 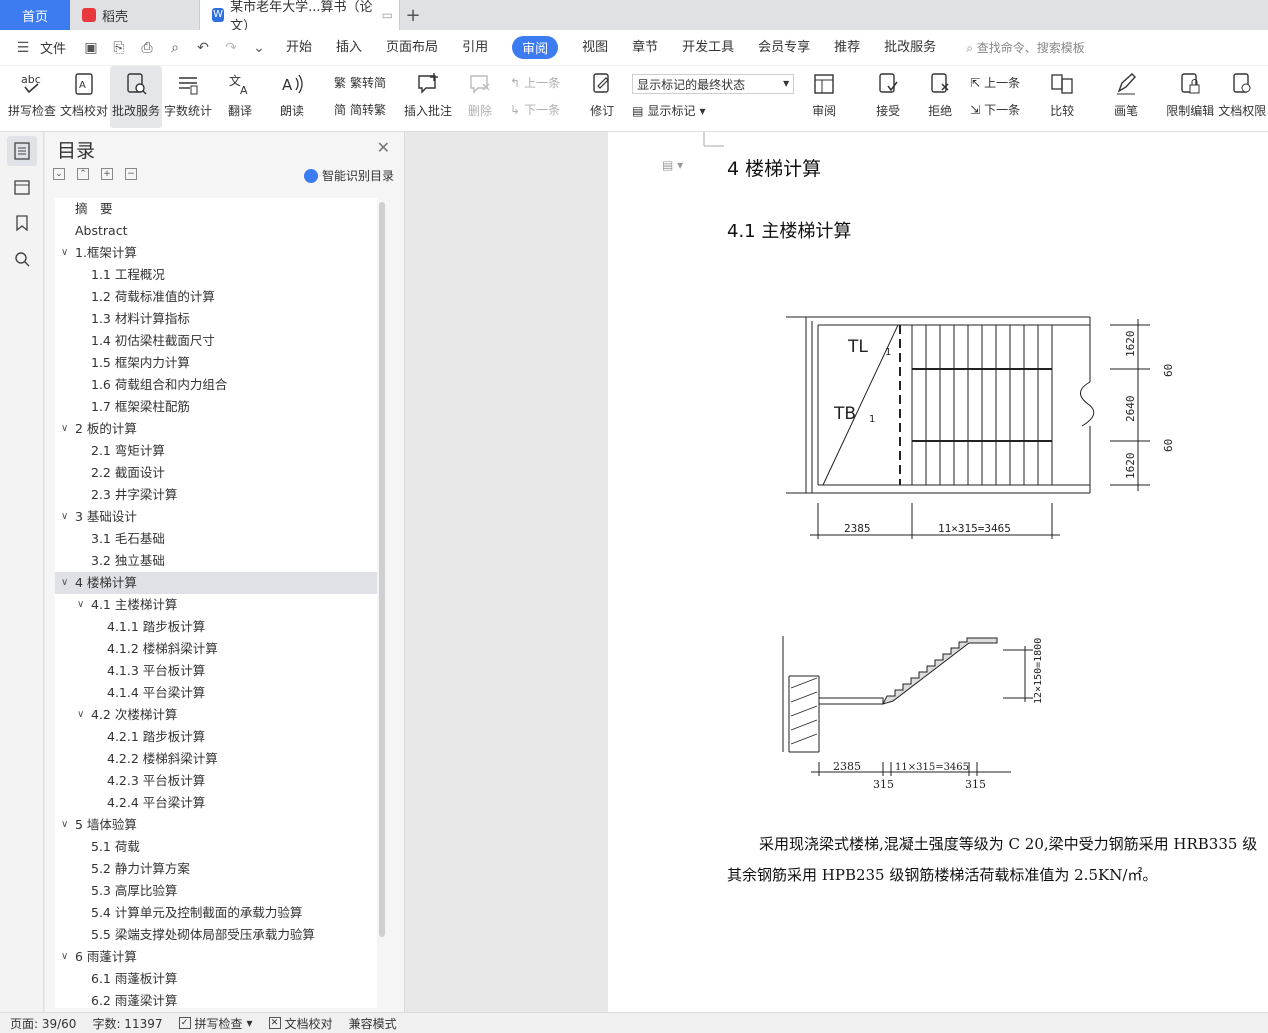 What do you see at coordinates (22, 151) in the screenshot?
I see `toc-pane-icon` at bounding box center [22, 151].